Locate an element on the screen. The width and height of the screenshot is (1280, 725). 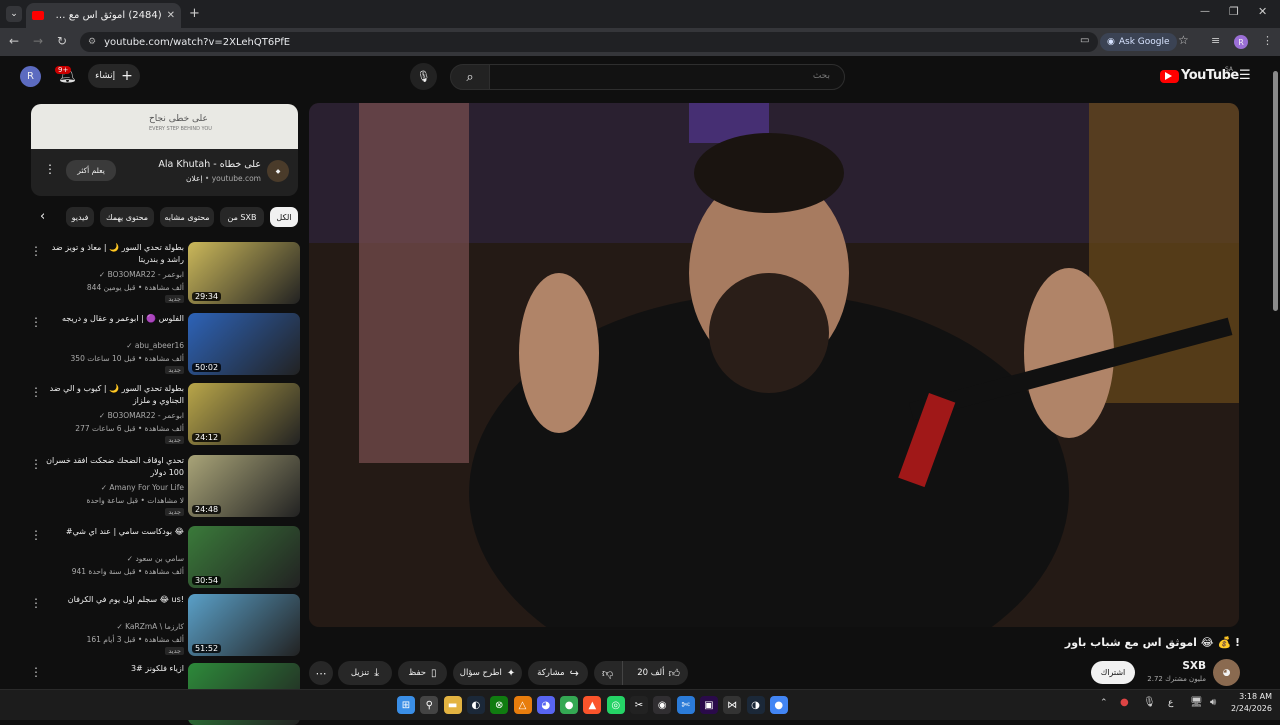
rec-thumbnail: 29:34 is located at coordinates (244, 273).